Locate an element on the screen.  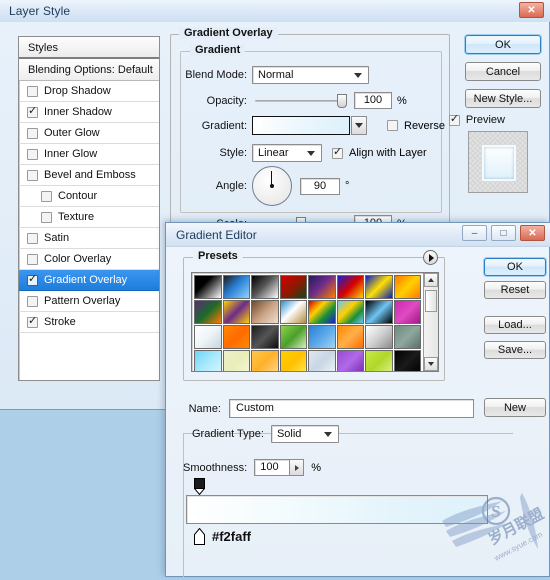
minimize-icon: – is located at coordinates (474, 233).